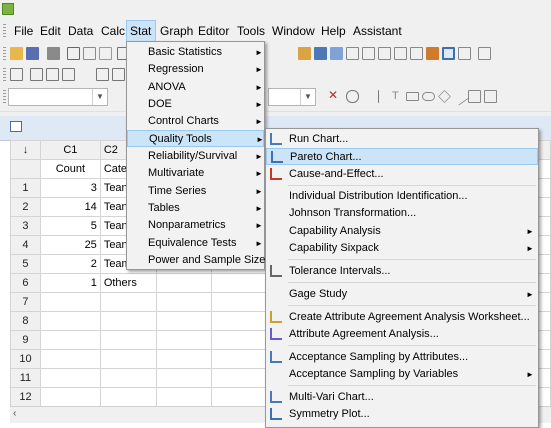 Image resolution: width=551 pixels, height=428 pixels. Describe the element at coordinates (25, 188) in the screenshot. I see `row-number: 1` at that location.